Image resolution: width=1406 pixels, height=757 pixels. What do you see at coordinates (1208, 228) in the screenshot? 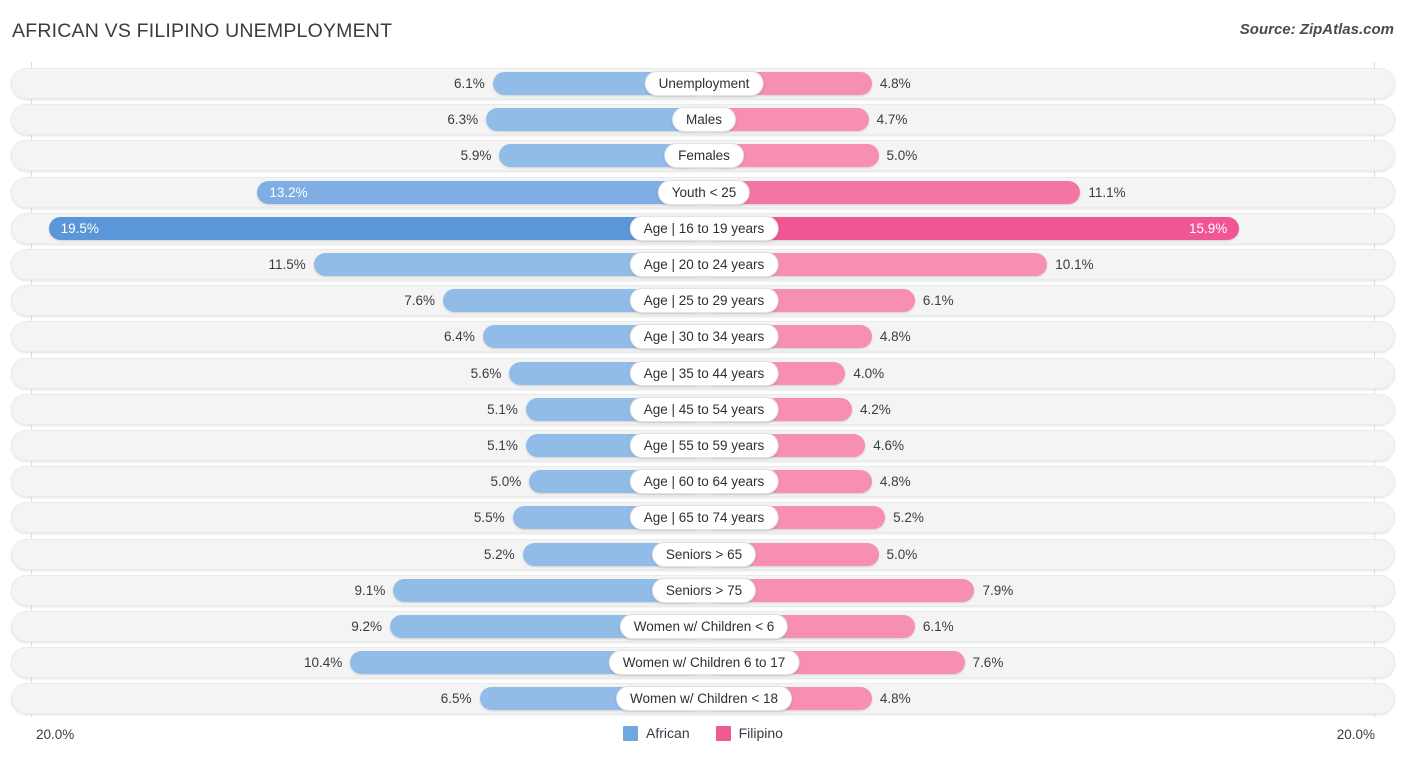
I see `value-label-filipino: 15.9%` at bounding box center [1208, 228].